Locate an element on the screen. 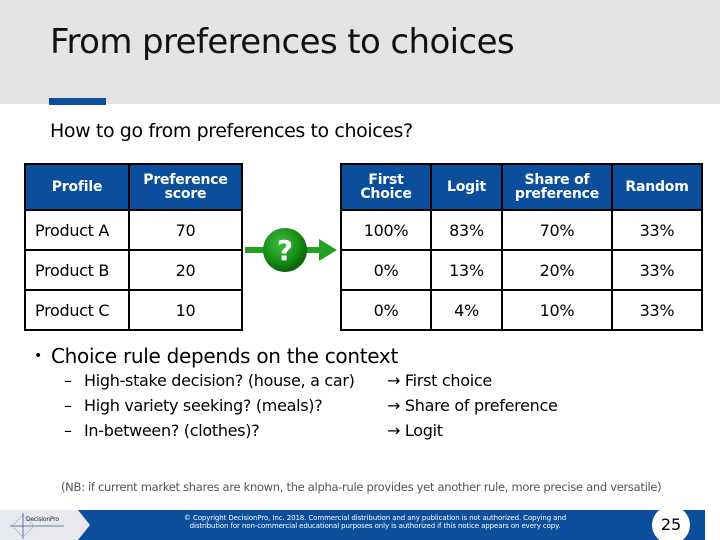 The height and width of the screenshot is (540, 720). table-row: 0% 4% 10% 33% is located at coordinates (521, 310).